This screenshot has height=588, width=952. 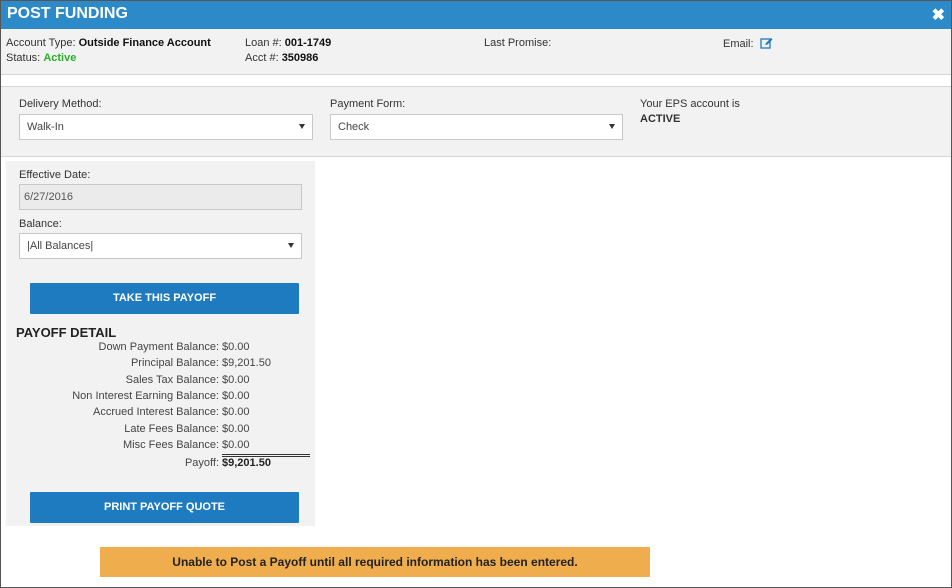 I want to click on loan-number: Loan #: 001-1749, so click(x=288, y=43).